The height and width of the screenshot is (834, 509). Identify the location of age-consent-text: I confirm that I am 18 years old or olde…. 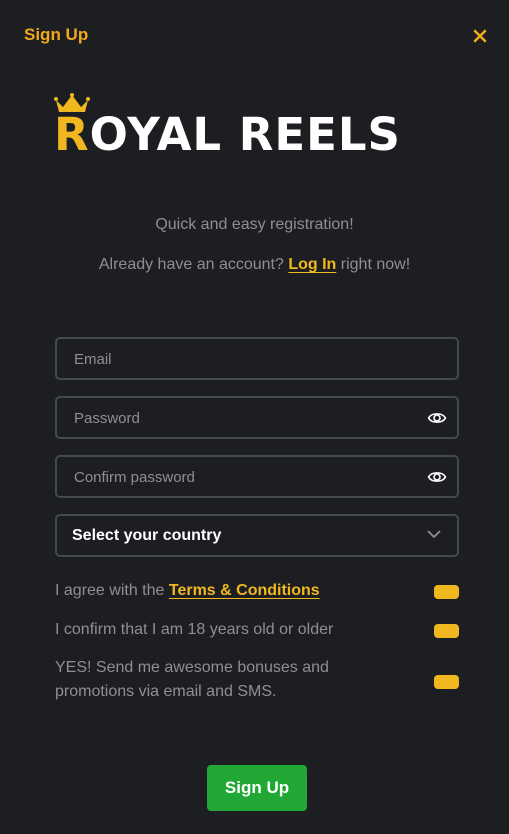
(194, 629).